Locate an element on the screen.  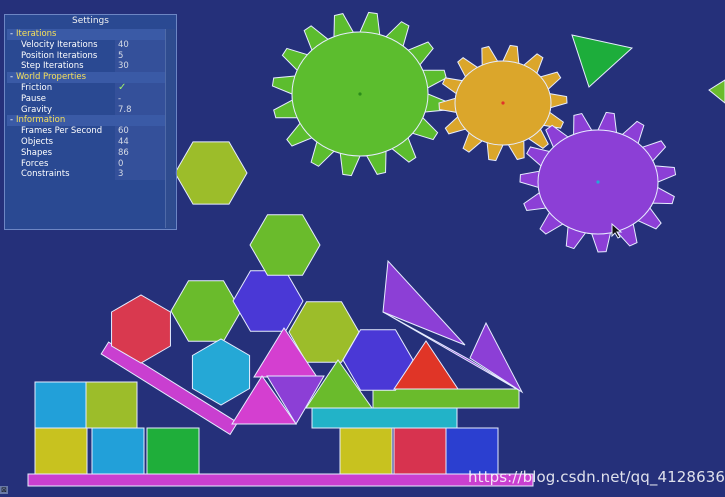
settings-row: Pause - is located at coordinates (85, 99).